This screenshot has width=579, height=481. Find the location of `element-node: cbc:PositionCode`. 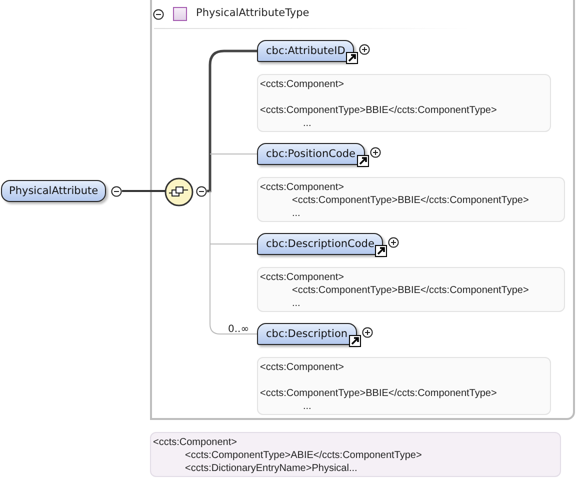

element-node: cbc:PositionCode is located at coordinates (311, 154).